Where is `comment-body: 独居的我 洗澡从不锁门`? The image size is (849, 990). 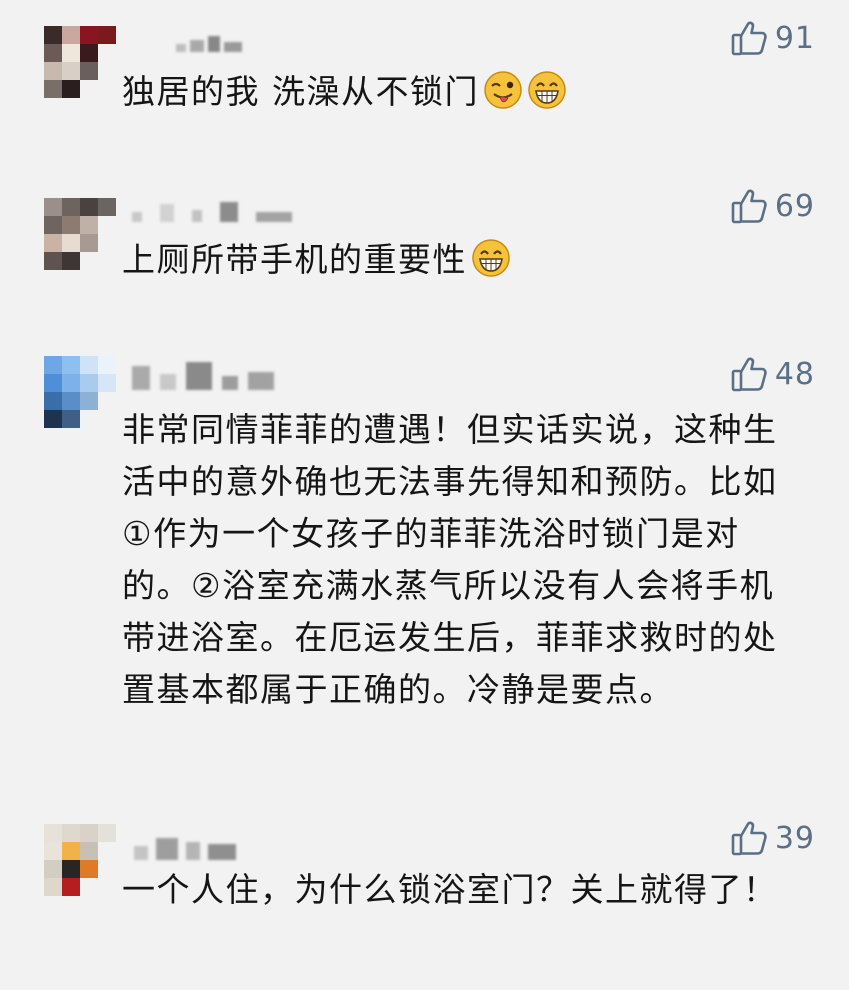 comment-body: 独居的我 洗澡从不锁门 is located at coordinates (300, 91).